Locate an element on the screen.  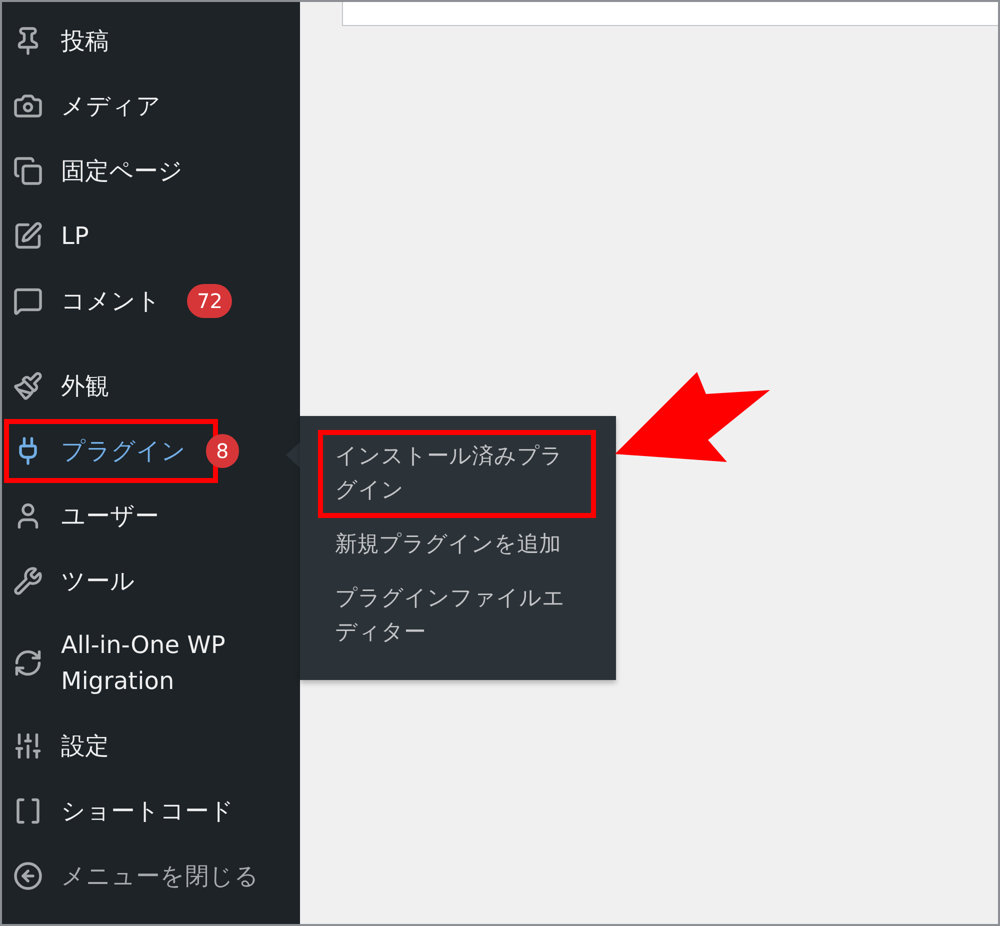
submenu-item: プラグインファイルエディター is located at coordinates (457, 616).